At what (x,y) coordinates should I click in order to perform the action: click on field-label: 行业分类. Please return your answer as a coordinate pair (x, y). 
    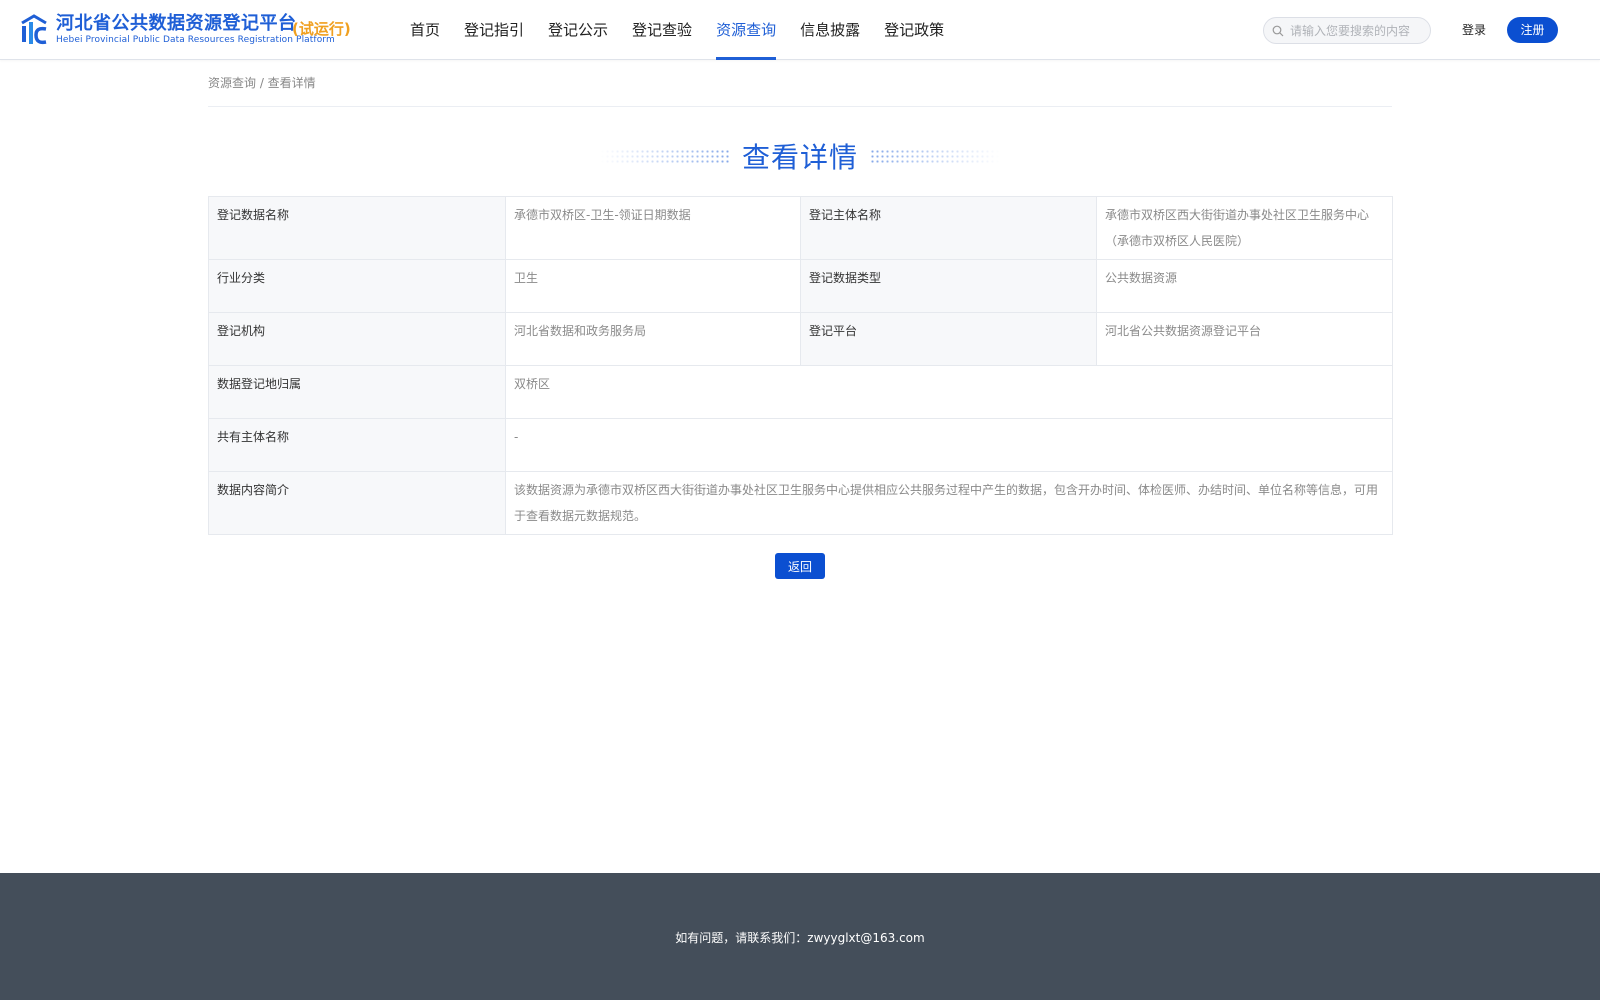
    Looking at the image, I should click on (357, 286).